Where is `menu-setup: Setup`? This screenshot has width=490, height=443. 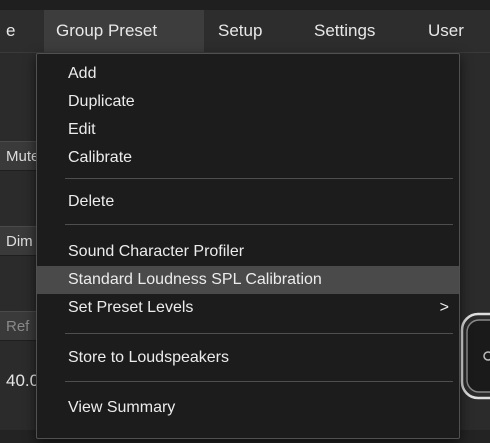 menu-setup: Setup is located at coordinates (240, 31).